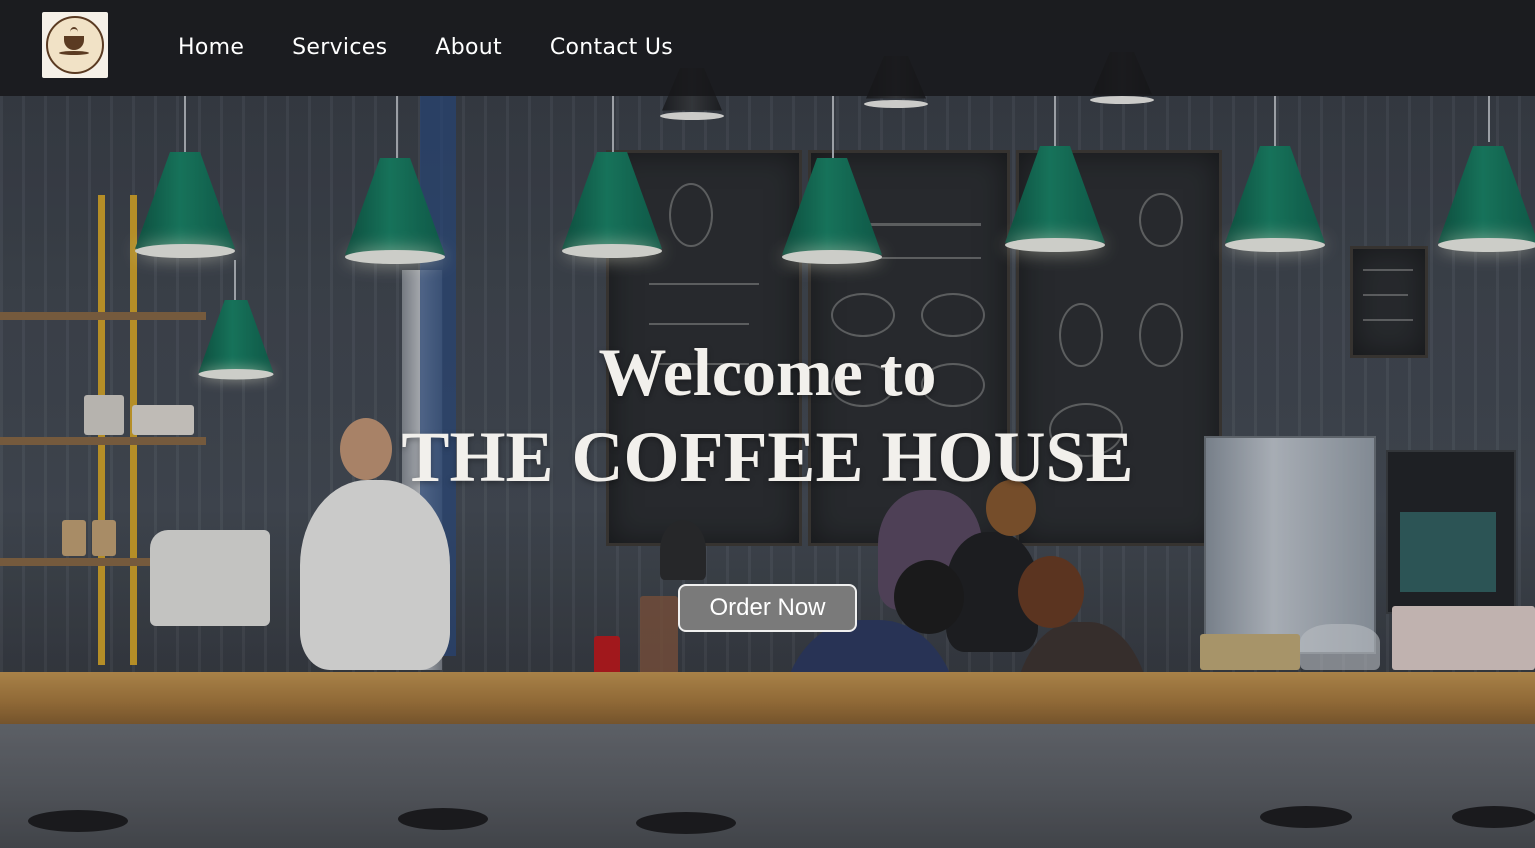 The height and width of the screenshot is (848, 1535). What do you see at coordinates (767, 608) in the screenshot?
I see `order-now-button: Order Now` at bounding box center [767, 608].